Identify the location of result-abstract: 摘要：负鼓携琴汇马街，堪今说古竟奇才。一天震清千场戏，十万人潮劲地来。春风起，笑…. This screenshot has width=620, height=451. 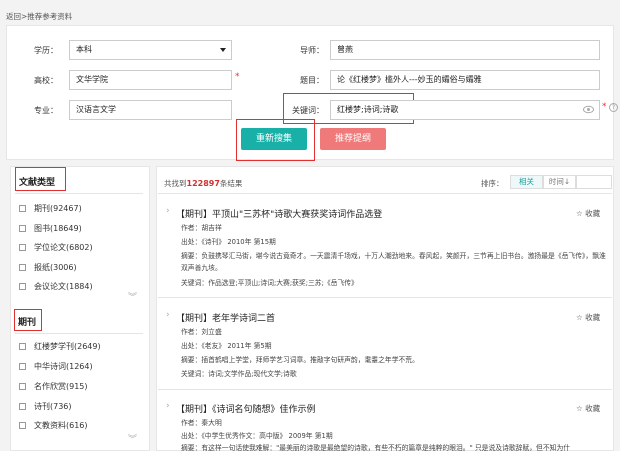
(393, 262).